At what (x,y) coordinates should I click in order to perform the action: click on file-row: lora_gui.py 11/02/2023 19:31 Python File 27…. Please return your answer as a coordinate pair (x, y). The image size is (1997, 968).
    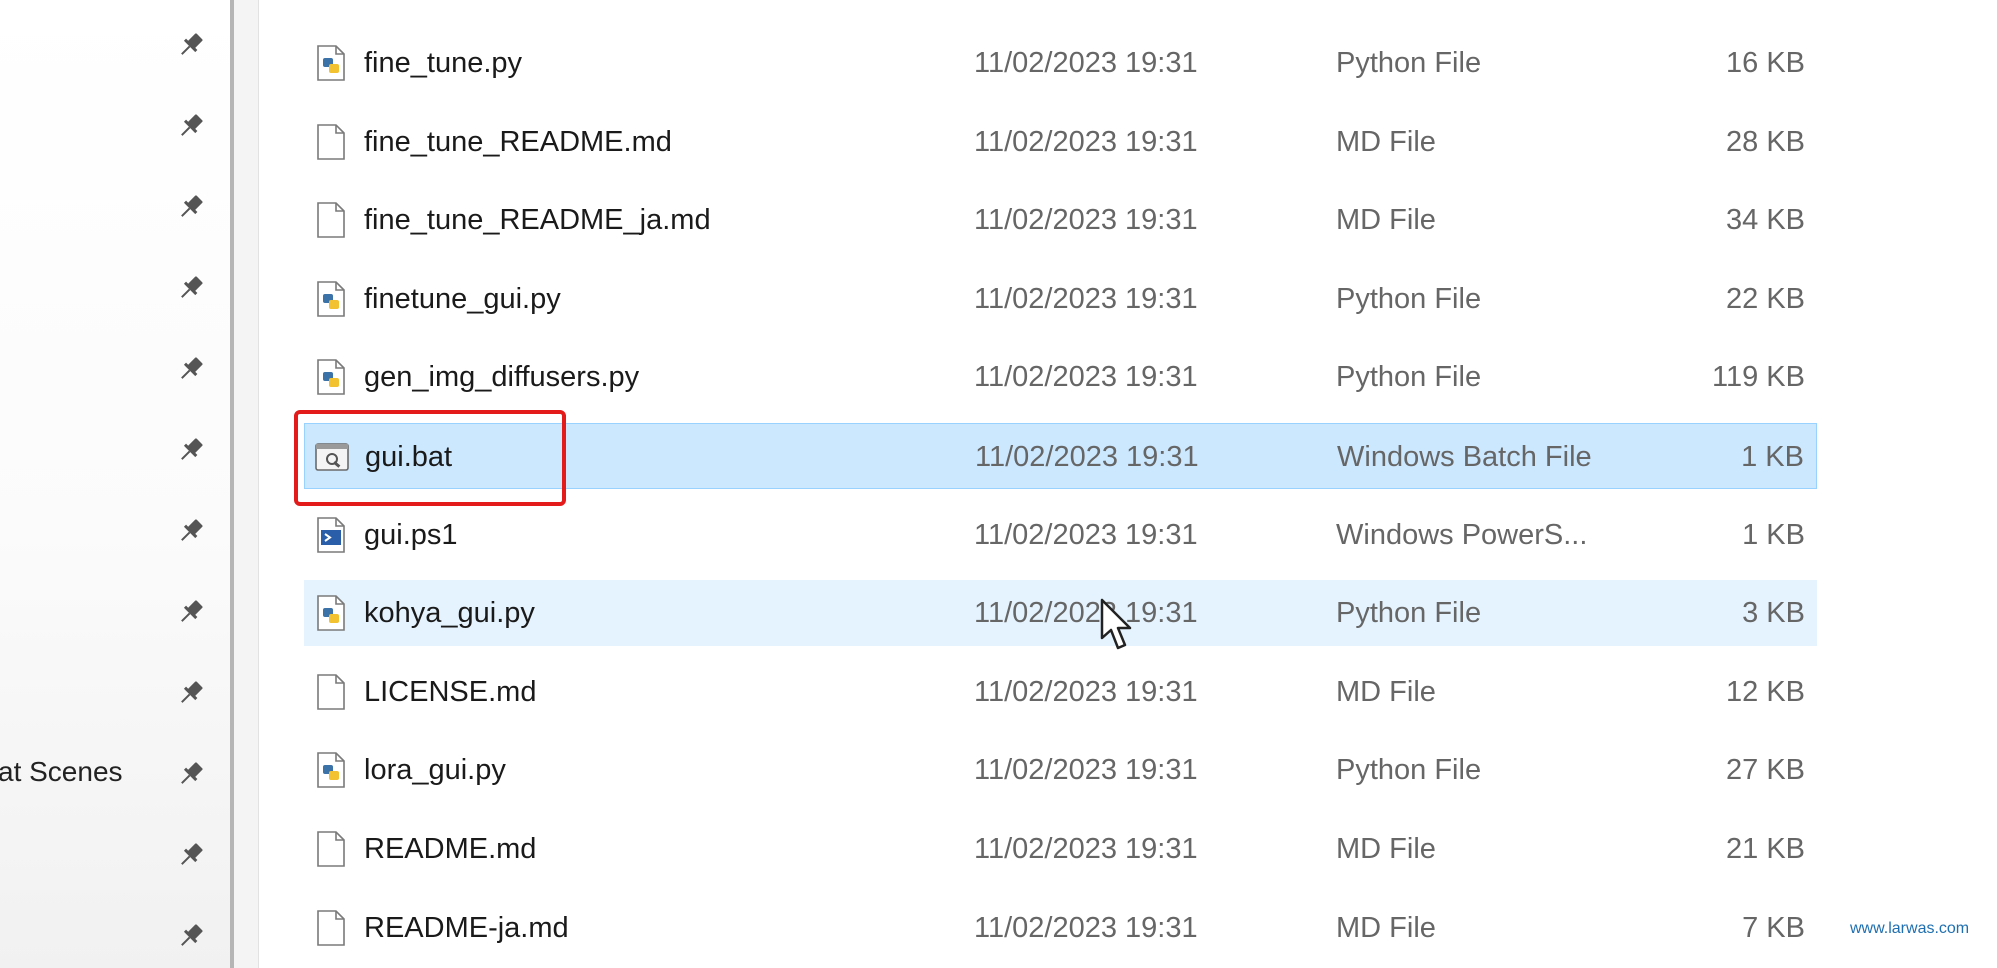
    Looking at the image, I should click on (1060, 770).